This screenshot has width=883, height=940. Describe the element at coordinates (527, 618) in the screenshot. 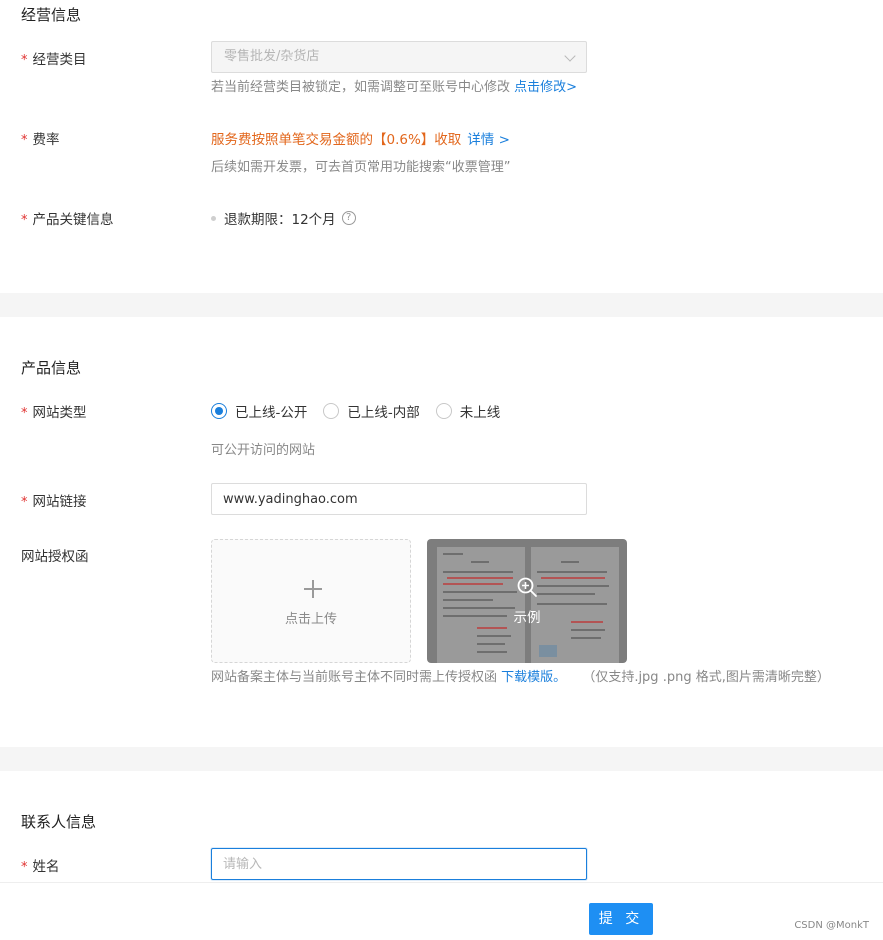

I see `sample-caption: 示例` at that location.